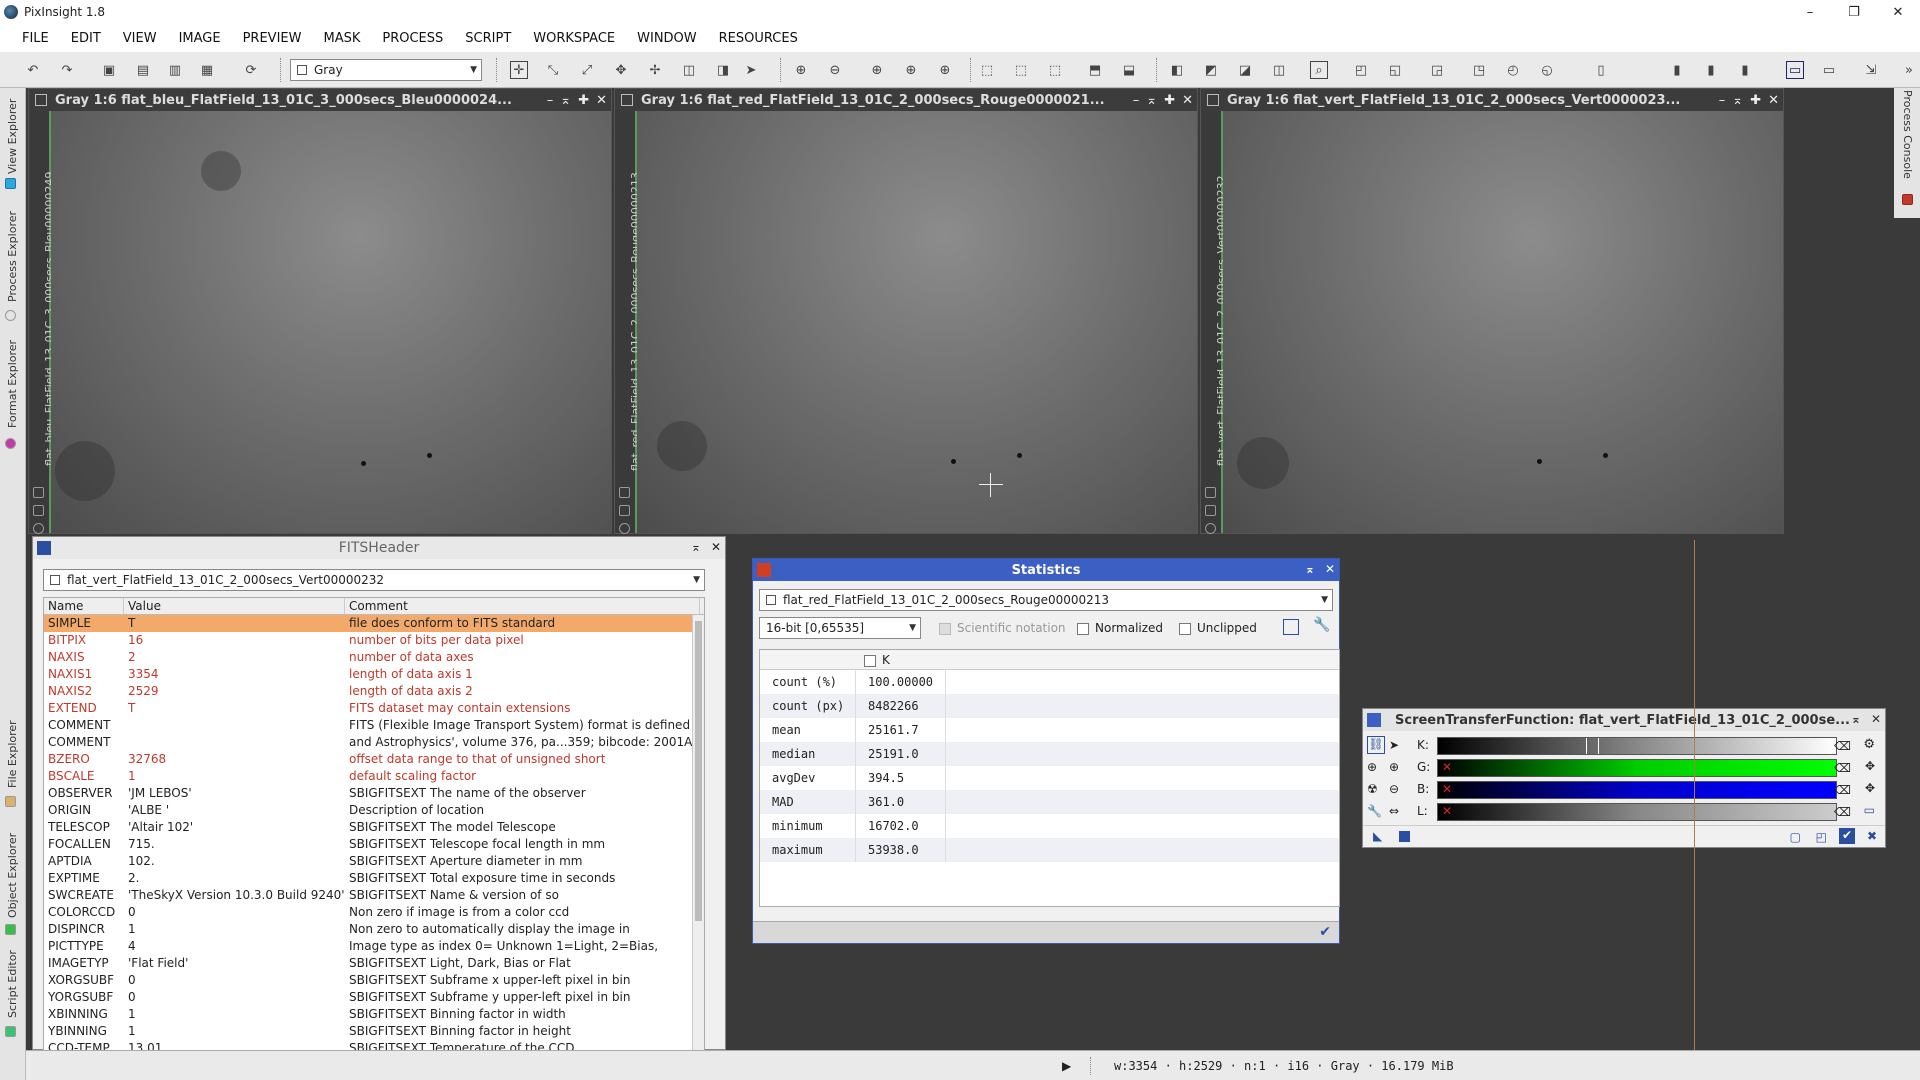 This screenshot has width=1920, height=1080. What do you see at coordinates (1601, 70) in the screenshot?
I see `panel-left-icon: ▯` at bounding box center [1601, 70].